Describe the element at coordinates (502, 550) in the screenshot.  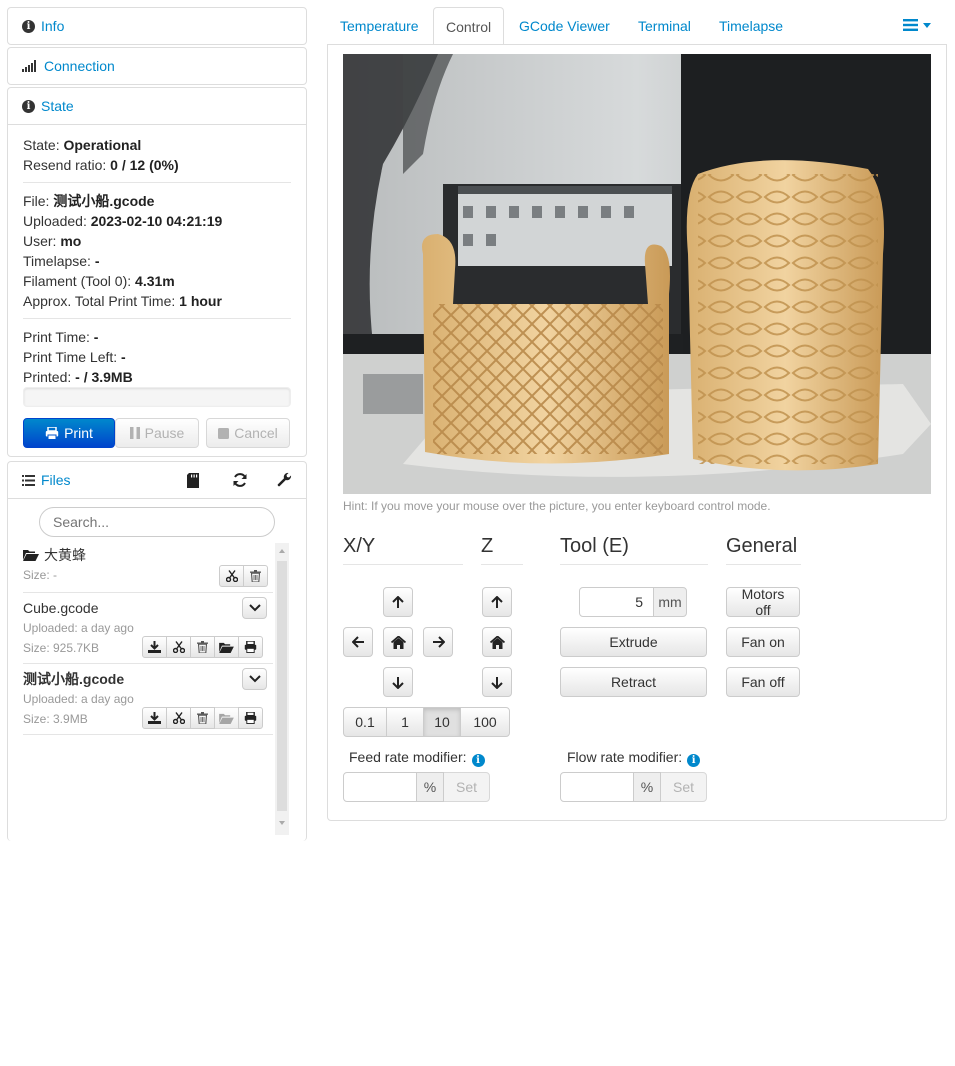
I see `z-section-title: Z` at that location.